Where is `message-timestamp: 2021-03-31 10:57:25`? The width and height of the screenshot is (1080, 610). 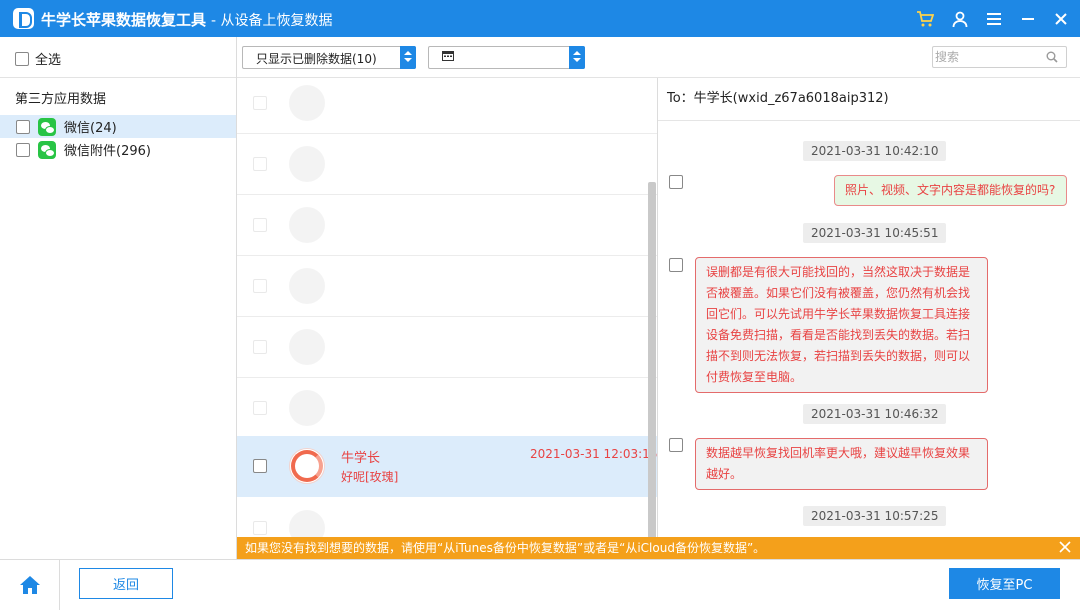 message-timestamp: 2021-03-31 10:57:25 is located at coordinates (875, 516).